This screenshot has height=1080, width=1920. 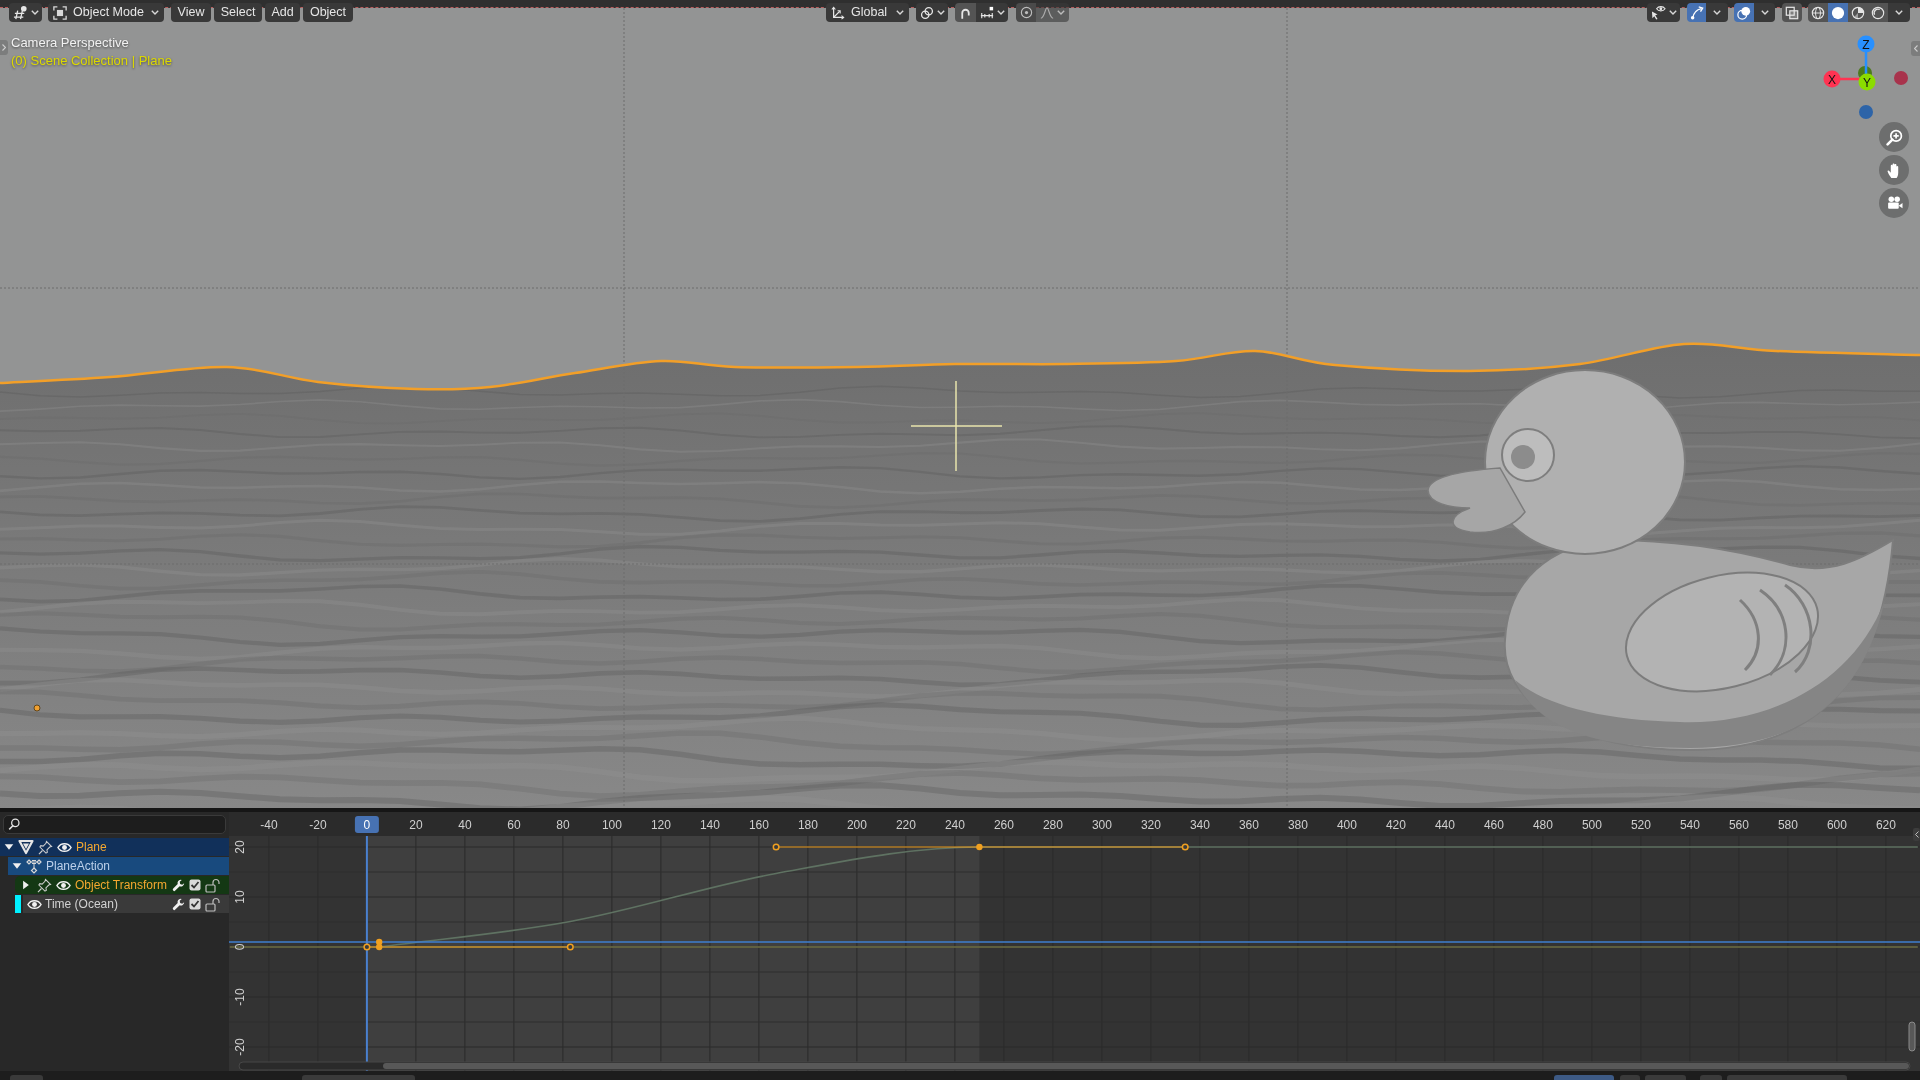 What do you see at coordinates (1640, 825) in the screenshot?
I see `frame-tick-label: 520` at bounding box center [1640, 825].